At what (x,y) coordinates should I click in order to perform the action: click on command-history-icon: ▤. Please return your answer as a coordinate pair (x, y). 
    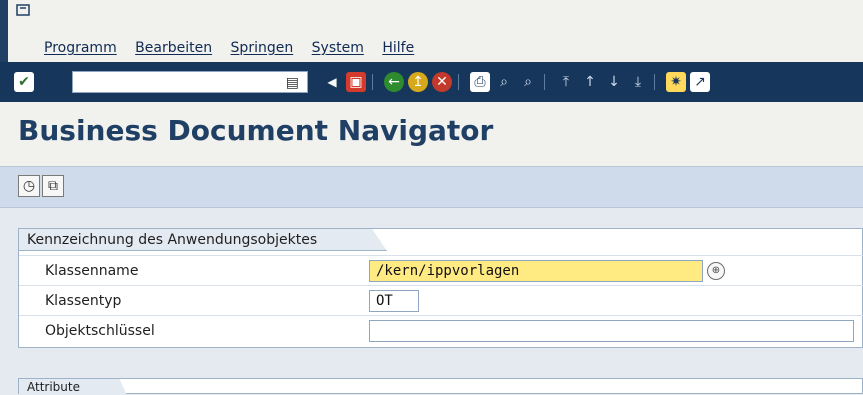
    Looking at the image, I should click on (292, 83).